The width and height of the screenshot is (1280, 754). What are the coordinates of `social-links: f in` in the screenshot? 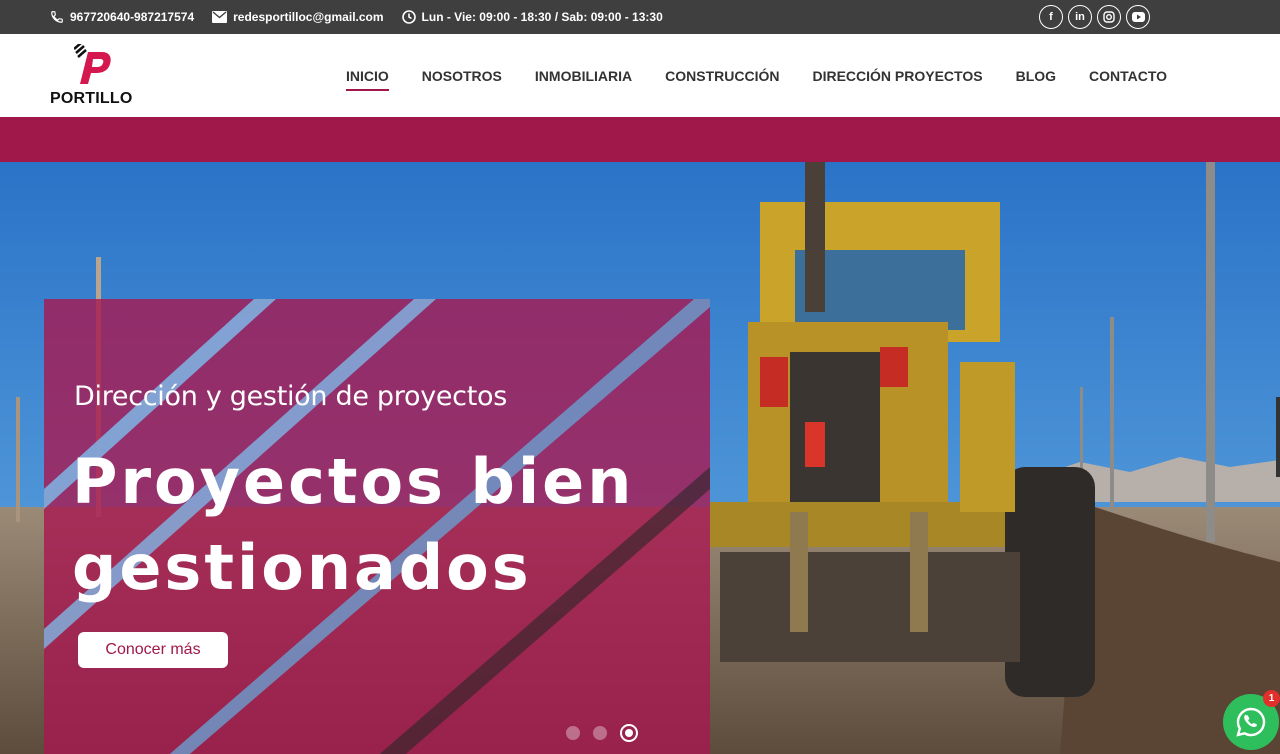 It's located at (1094, 17).